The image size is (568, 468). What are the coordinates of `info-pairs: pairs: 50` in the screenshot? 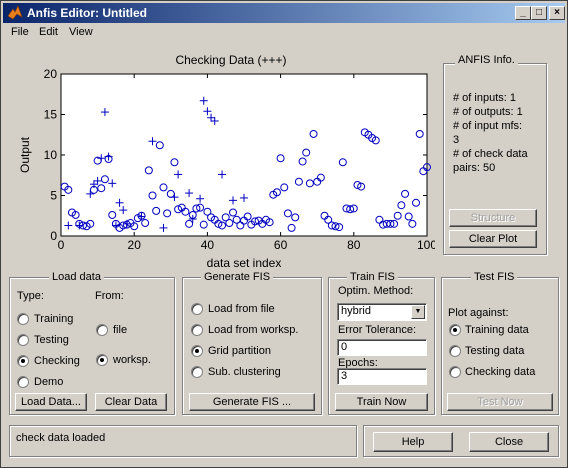 It's located at (474, 168).